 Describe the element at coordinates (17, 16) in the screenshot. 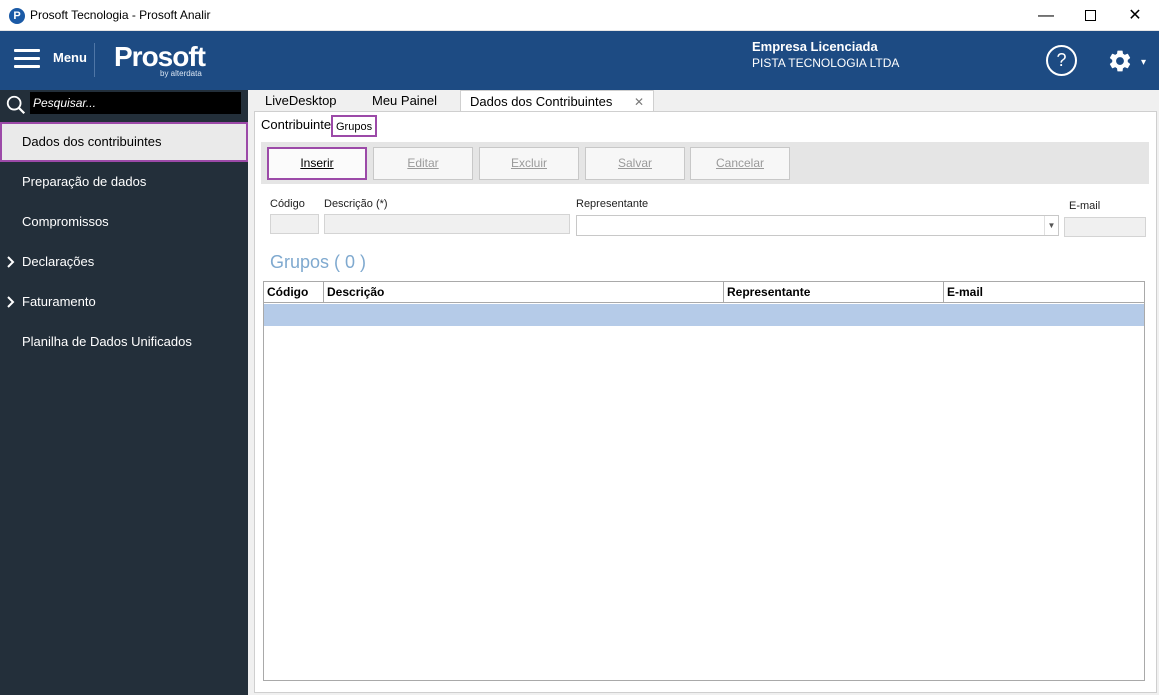

I see `app-icon: P` at that location.